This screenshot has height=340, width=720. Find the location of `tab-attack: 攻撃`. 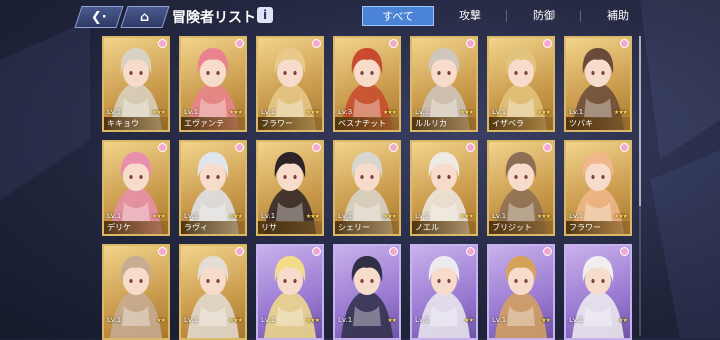

tab-attack: 攻撃 is located at coordinates (470, 16).